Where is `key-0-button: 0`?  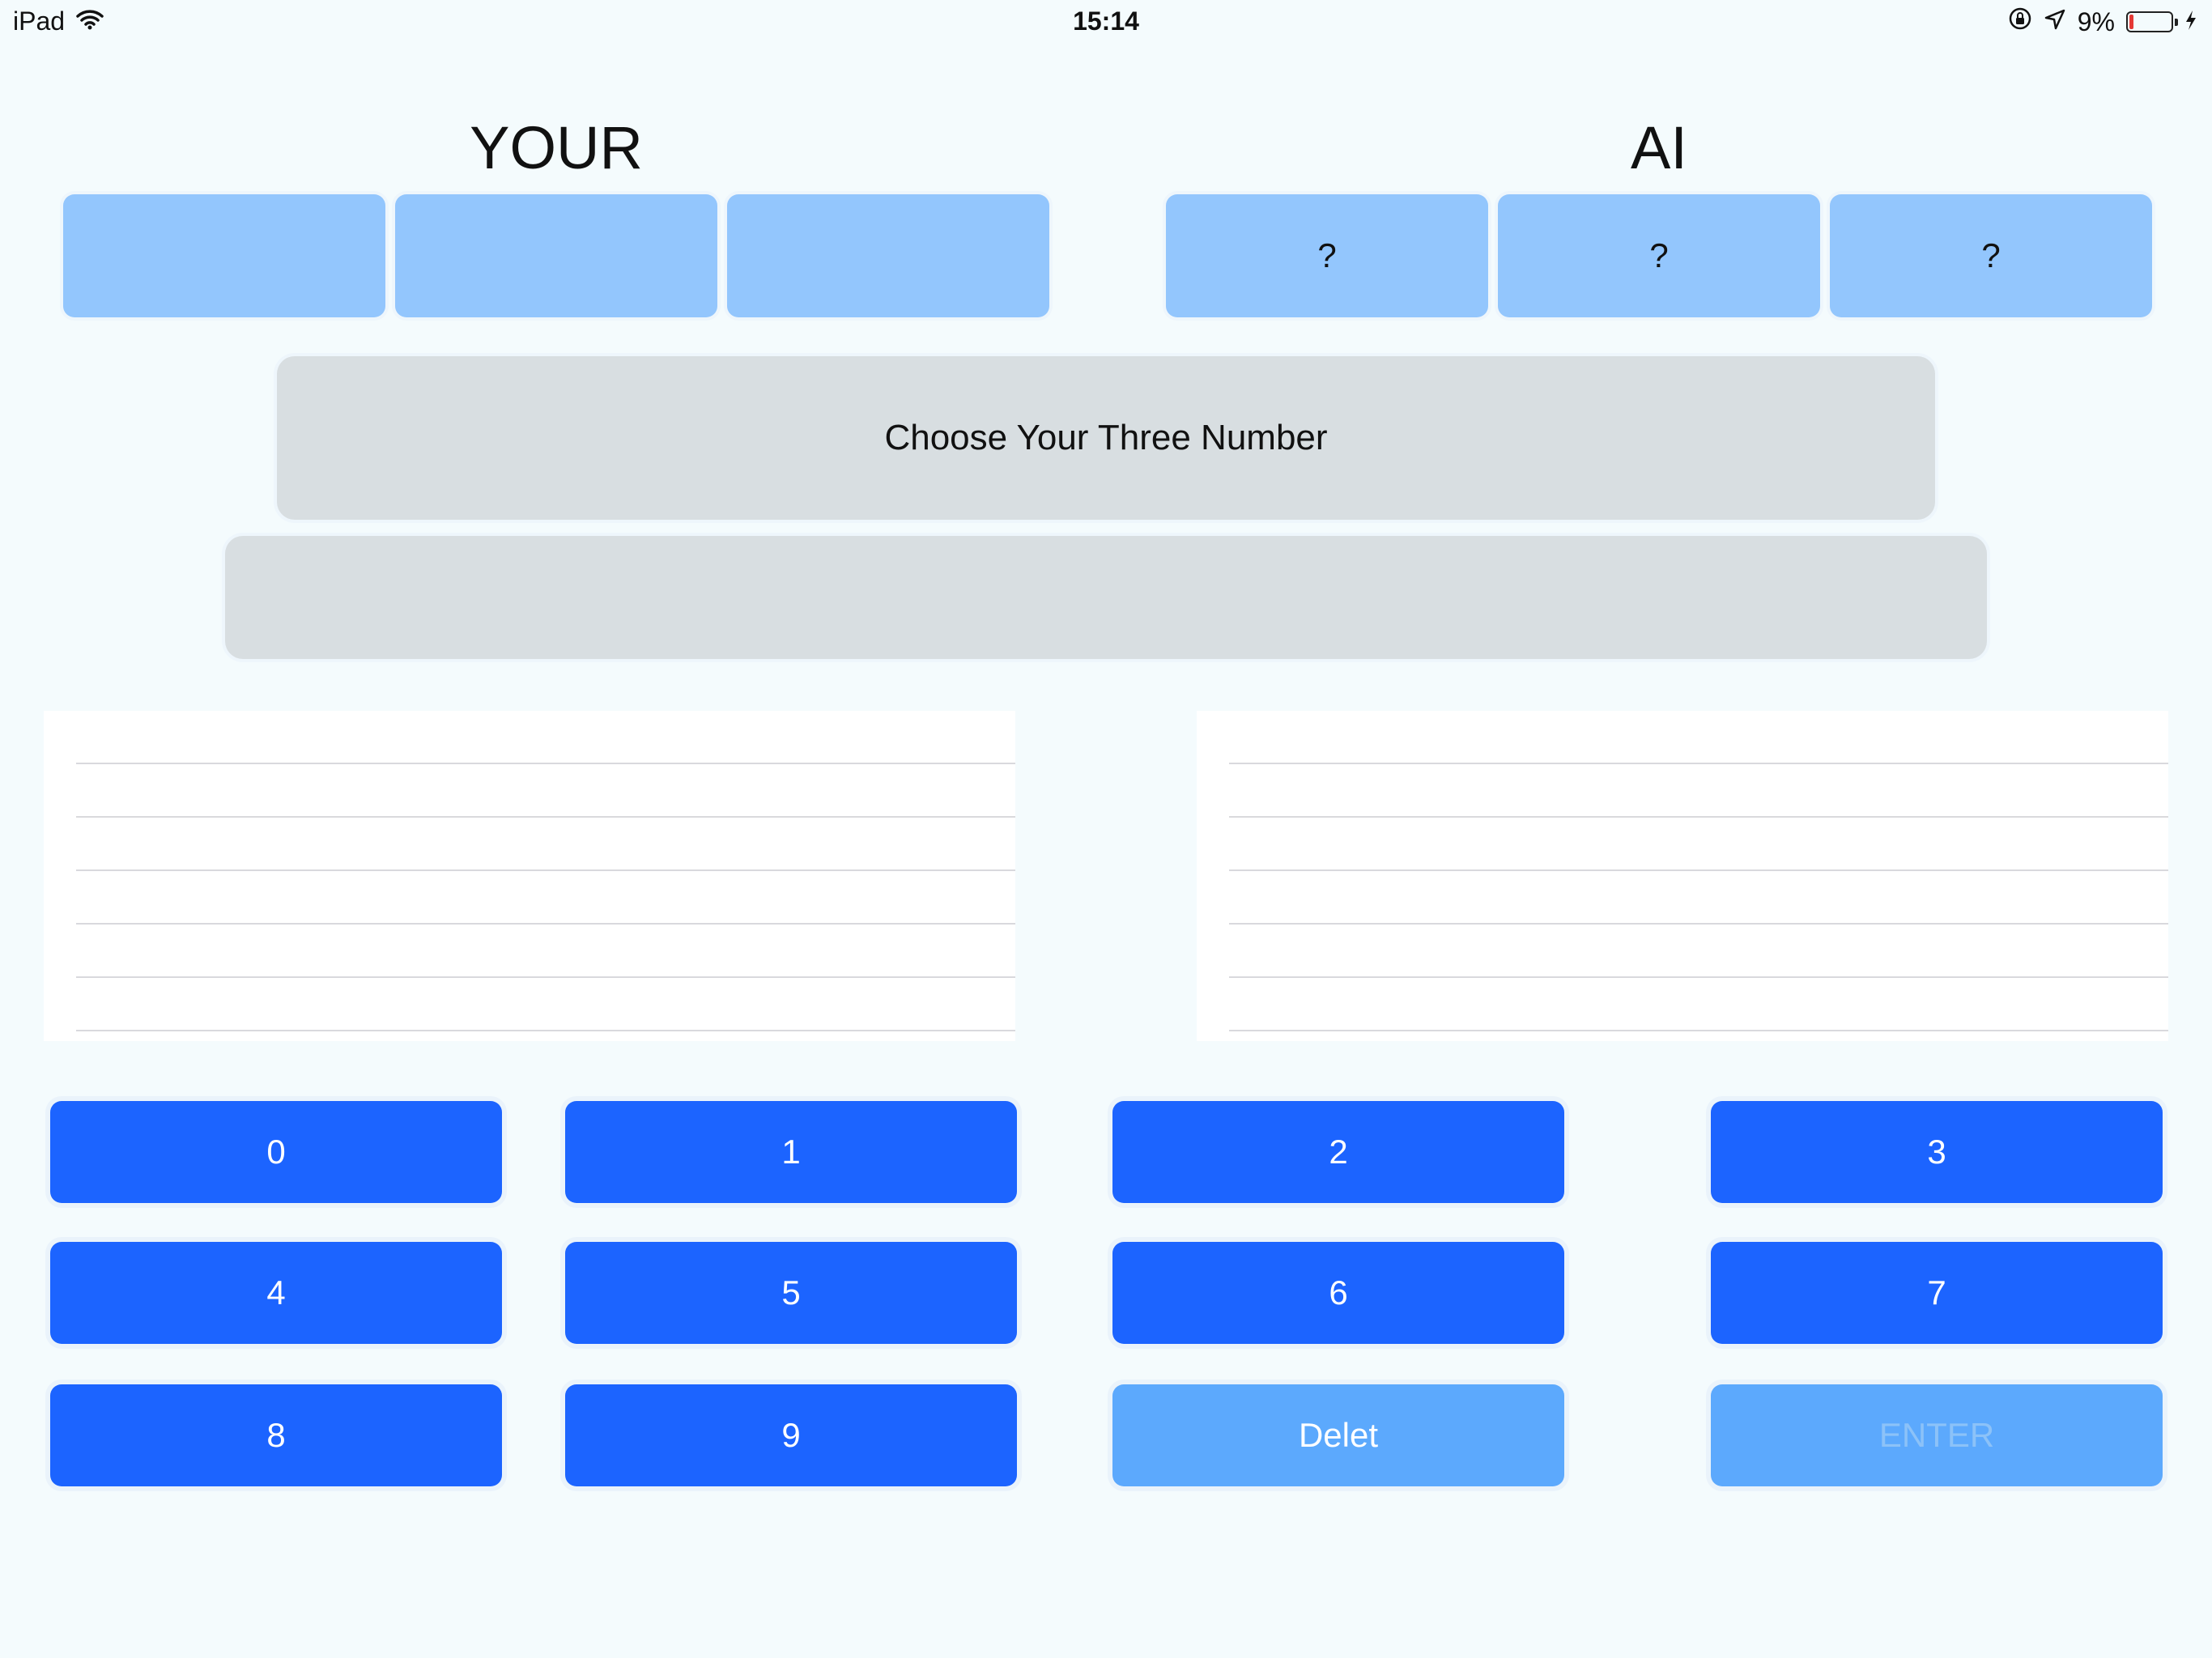
key-0-button: 0 is located at coordinates (276, 1152).